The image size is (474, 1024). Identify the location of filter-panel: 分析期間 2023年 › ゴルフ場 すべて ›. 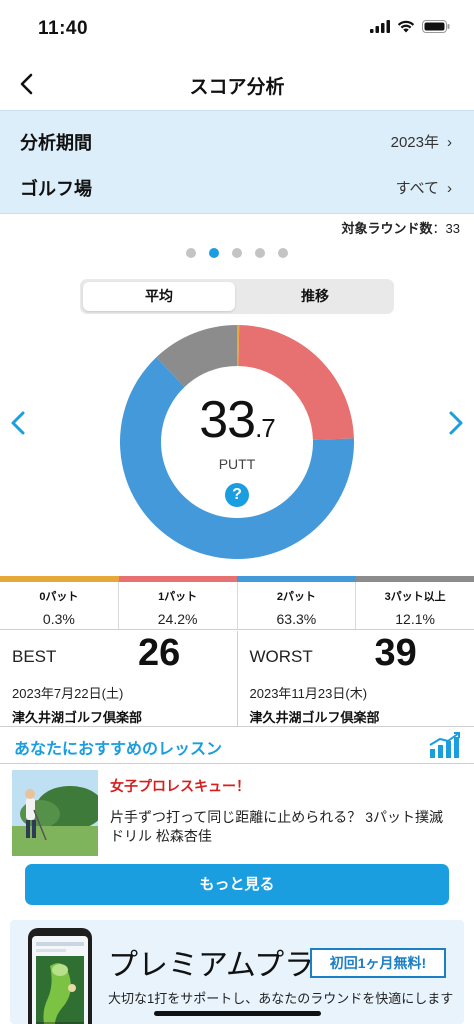
(237, 162).